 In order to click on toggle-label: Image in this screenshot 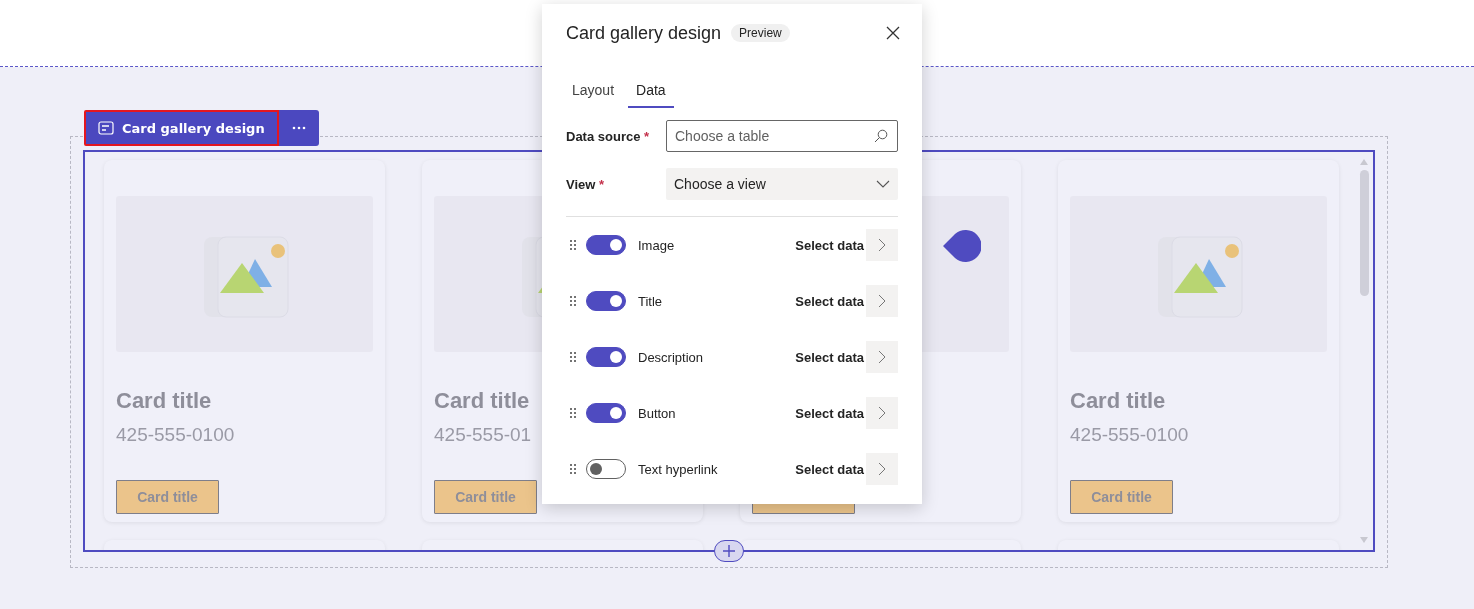, I will do `click(657, 245)`.